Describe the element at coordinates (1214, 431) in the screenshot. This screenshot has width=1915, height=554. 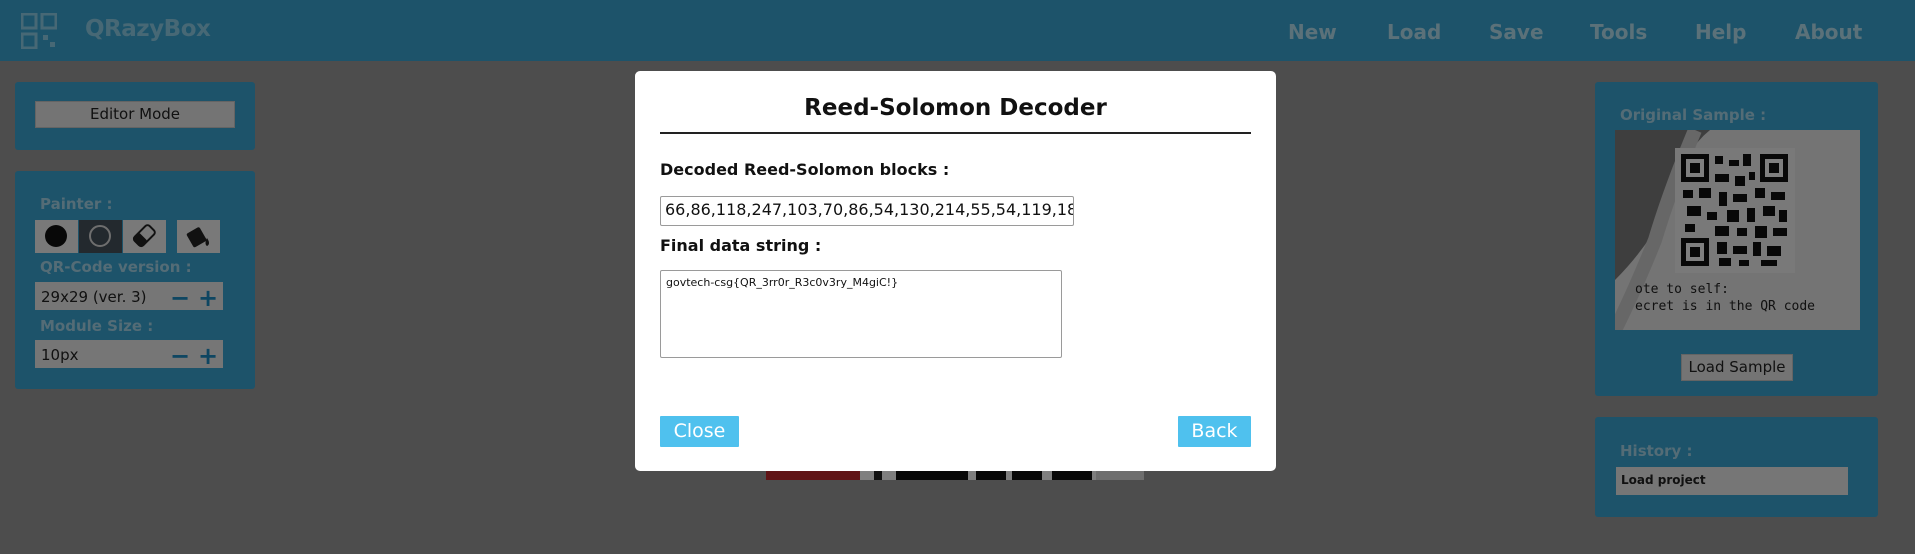
I see `back-button: Back` at that location.